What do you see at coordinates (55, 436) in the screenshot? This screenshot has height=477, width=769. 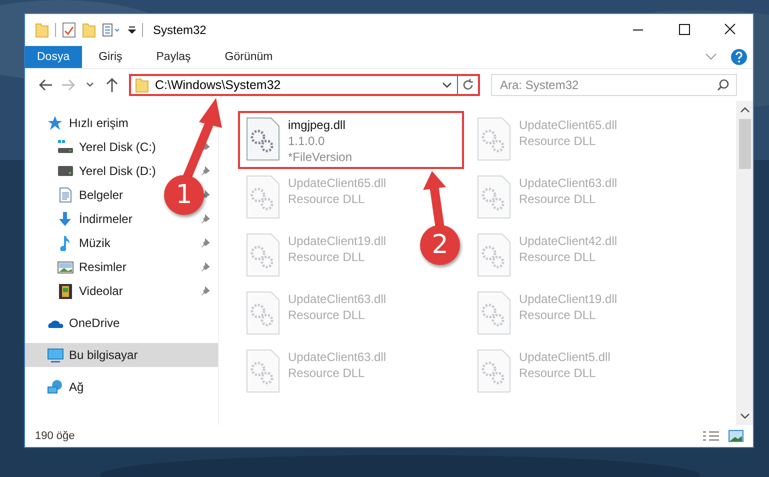 I see `item-count: 190 öğe` at bounding box center [55, 436].